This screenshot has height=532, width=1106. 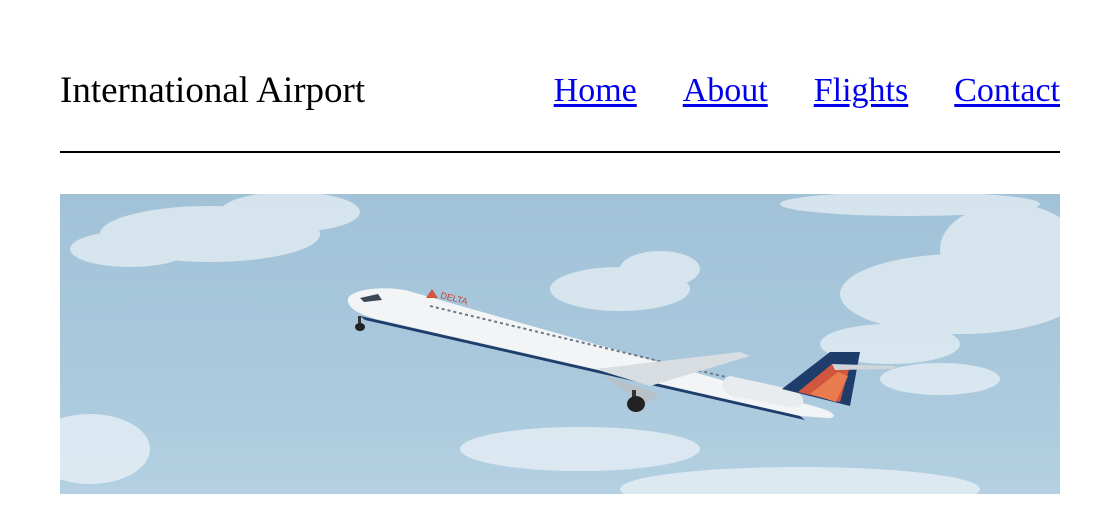 What do you see at coordinates (861, 91) in the screenshot?
I see `nav-link-flights: Flights` at bounding box center [861, 91].